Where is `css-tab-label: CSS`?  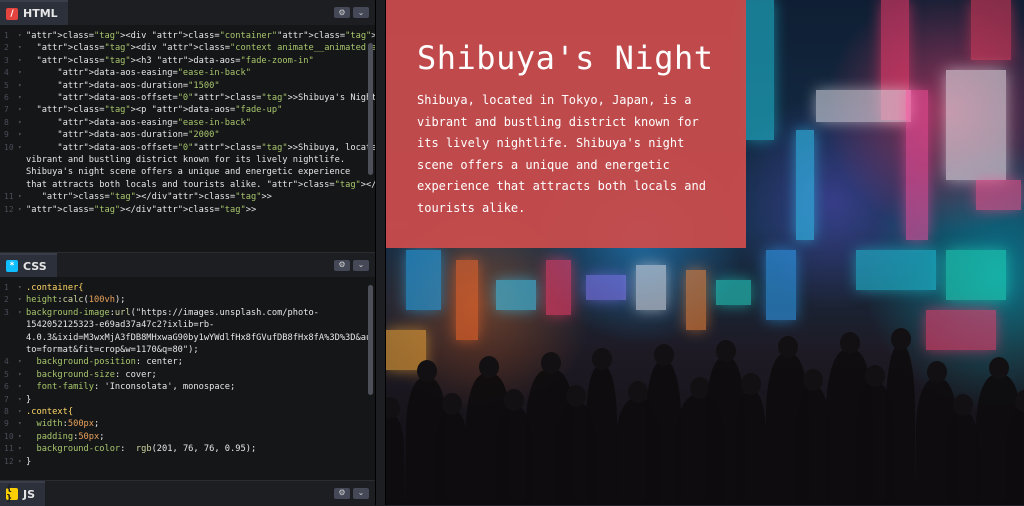
css-tab-label: CSS is located at coordinates (35, 266).